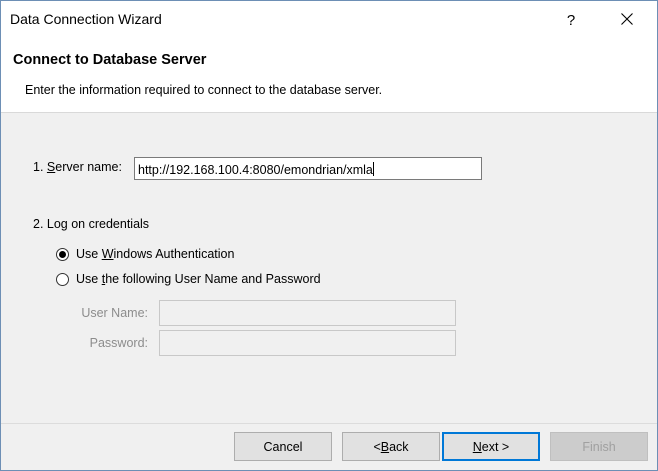 This screenshot has height=471, width=658. I want to click on close-button, so click(627, 20).